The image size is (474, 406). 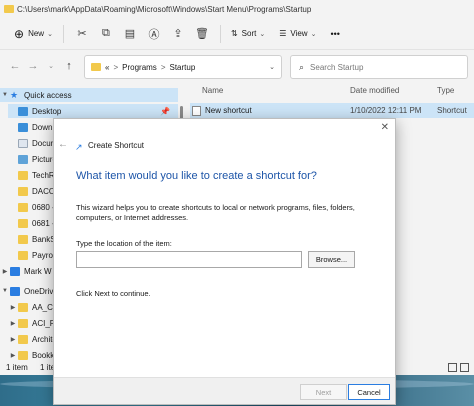 What do you see at coordinates (33, 323) in the screenshot?
I see `sidebar-item-aci-pr: ▶ ACI_Pr` at bounding box center [33, 323].